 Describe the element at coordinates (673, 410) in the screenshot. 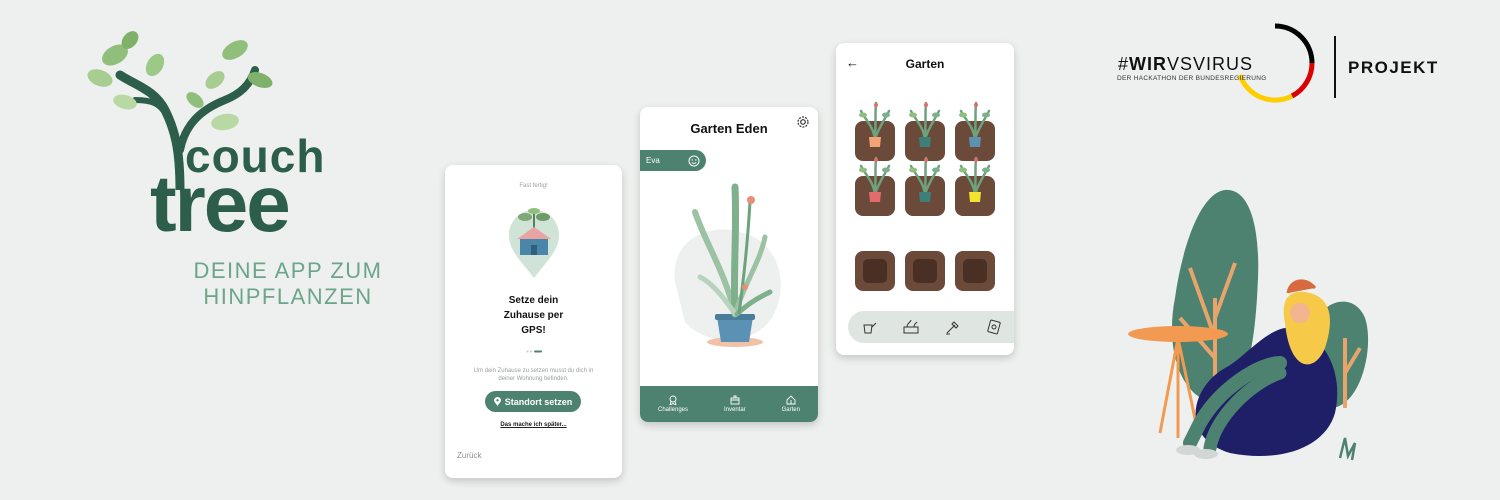

I see `nav-challenges-label: Challenges` at that location.